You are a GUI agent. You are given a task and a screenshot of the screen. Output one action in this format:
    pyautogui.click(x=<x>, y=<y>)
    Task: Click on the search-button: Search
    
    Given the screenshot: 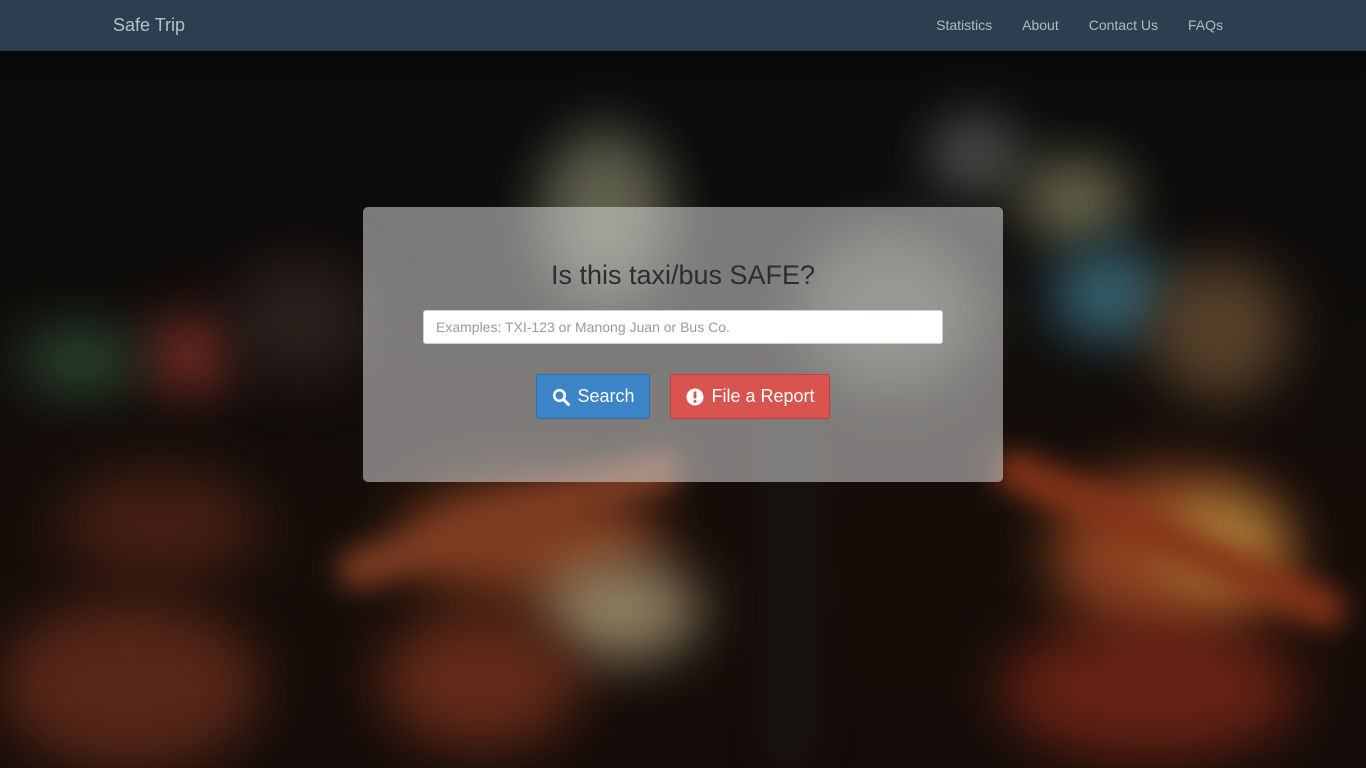 What is the action you would take?
    pyautogui.click(x=593, y=396)
    